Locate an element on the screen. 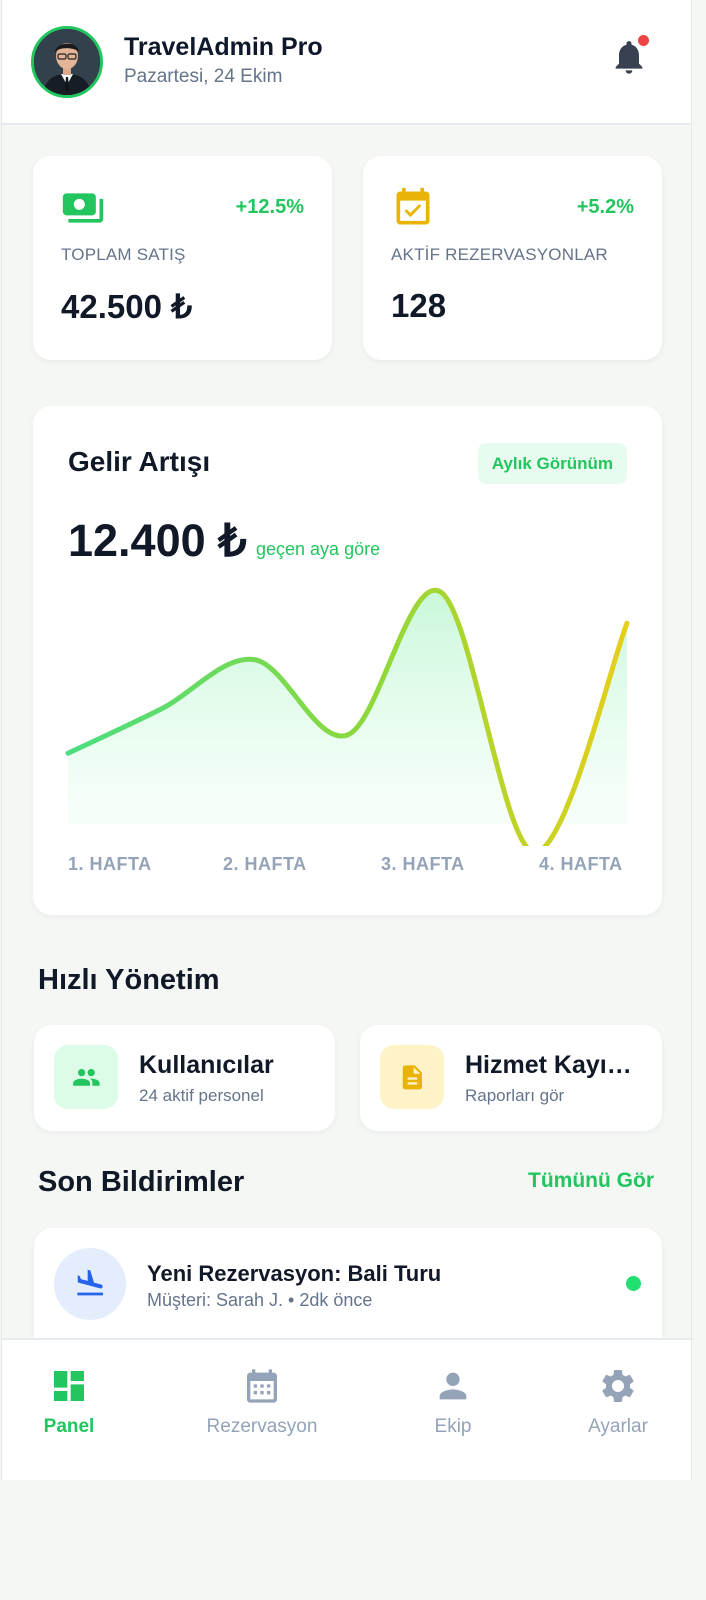 The image size is (706, 1600). app-title: TravelAdmin Pro is located at coordinates (223, 47).